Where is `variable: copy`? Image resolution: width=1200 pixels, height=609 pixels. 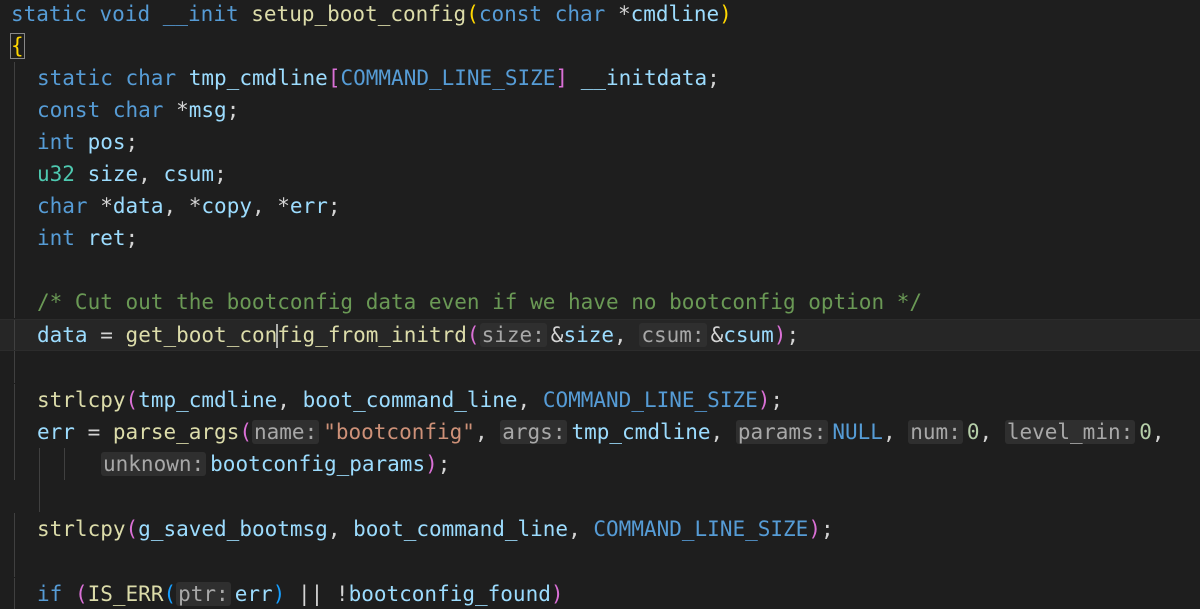
variable: copy is located at coordinates (226, 206).